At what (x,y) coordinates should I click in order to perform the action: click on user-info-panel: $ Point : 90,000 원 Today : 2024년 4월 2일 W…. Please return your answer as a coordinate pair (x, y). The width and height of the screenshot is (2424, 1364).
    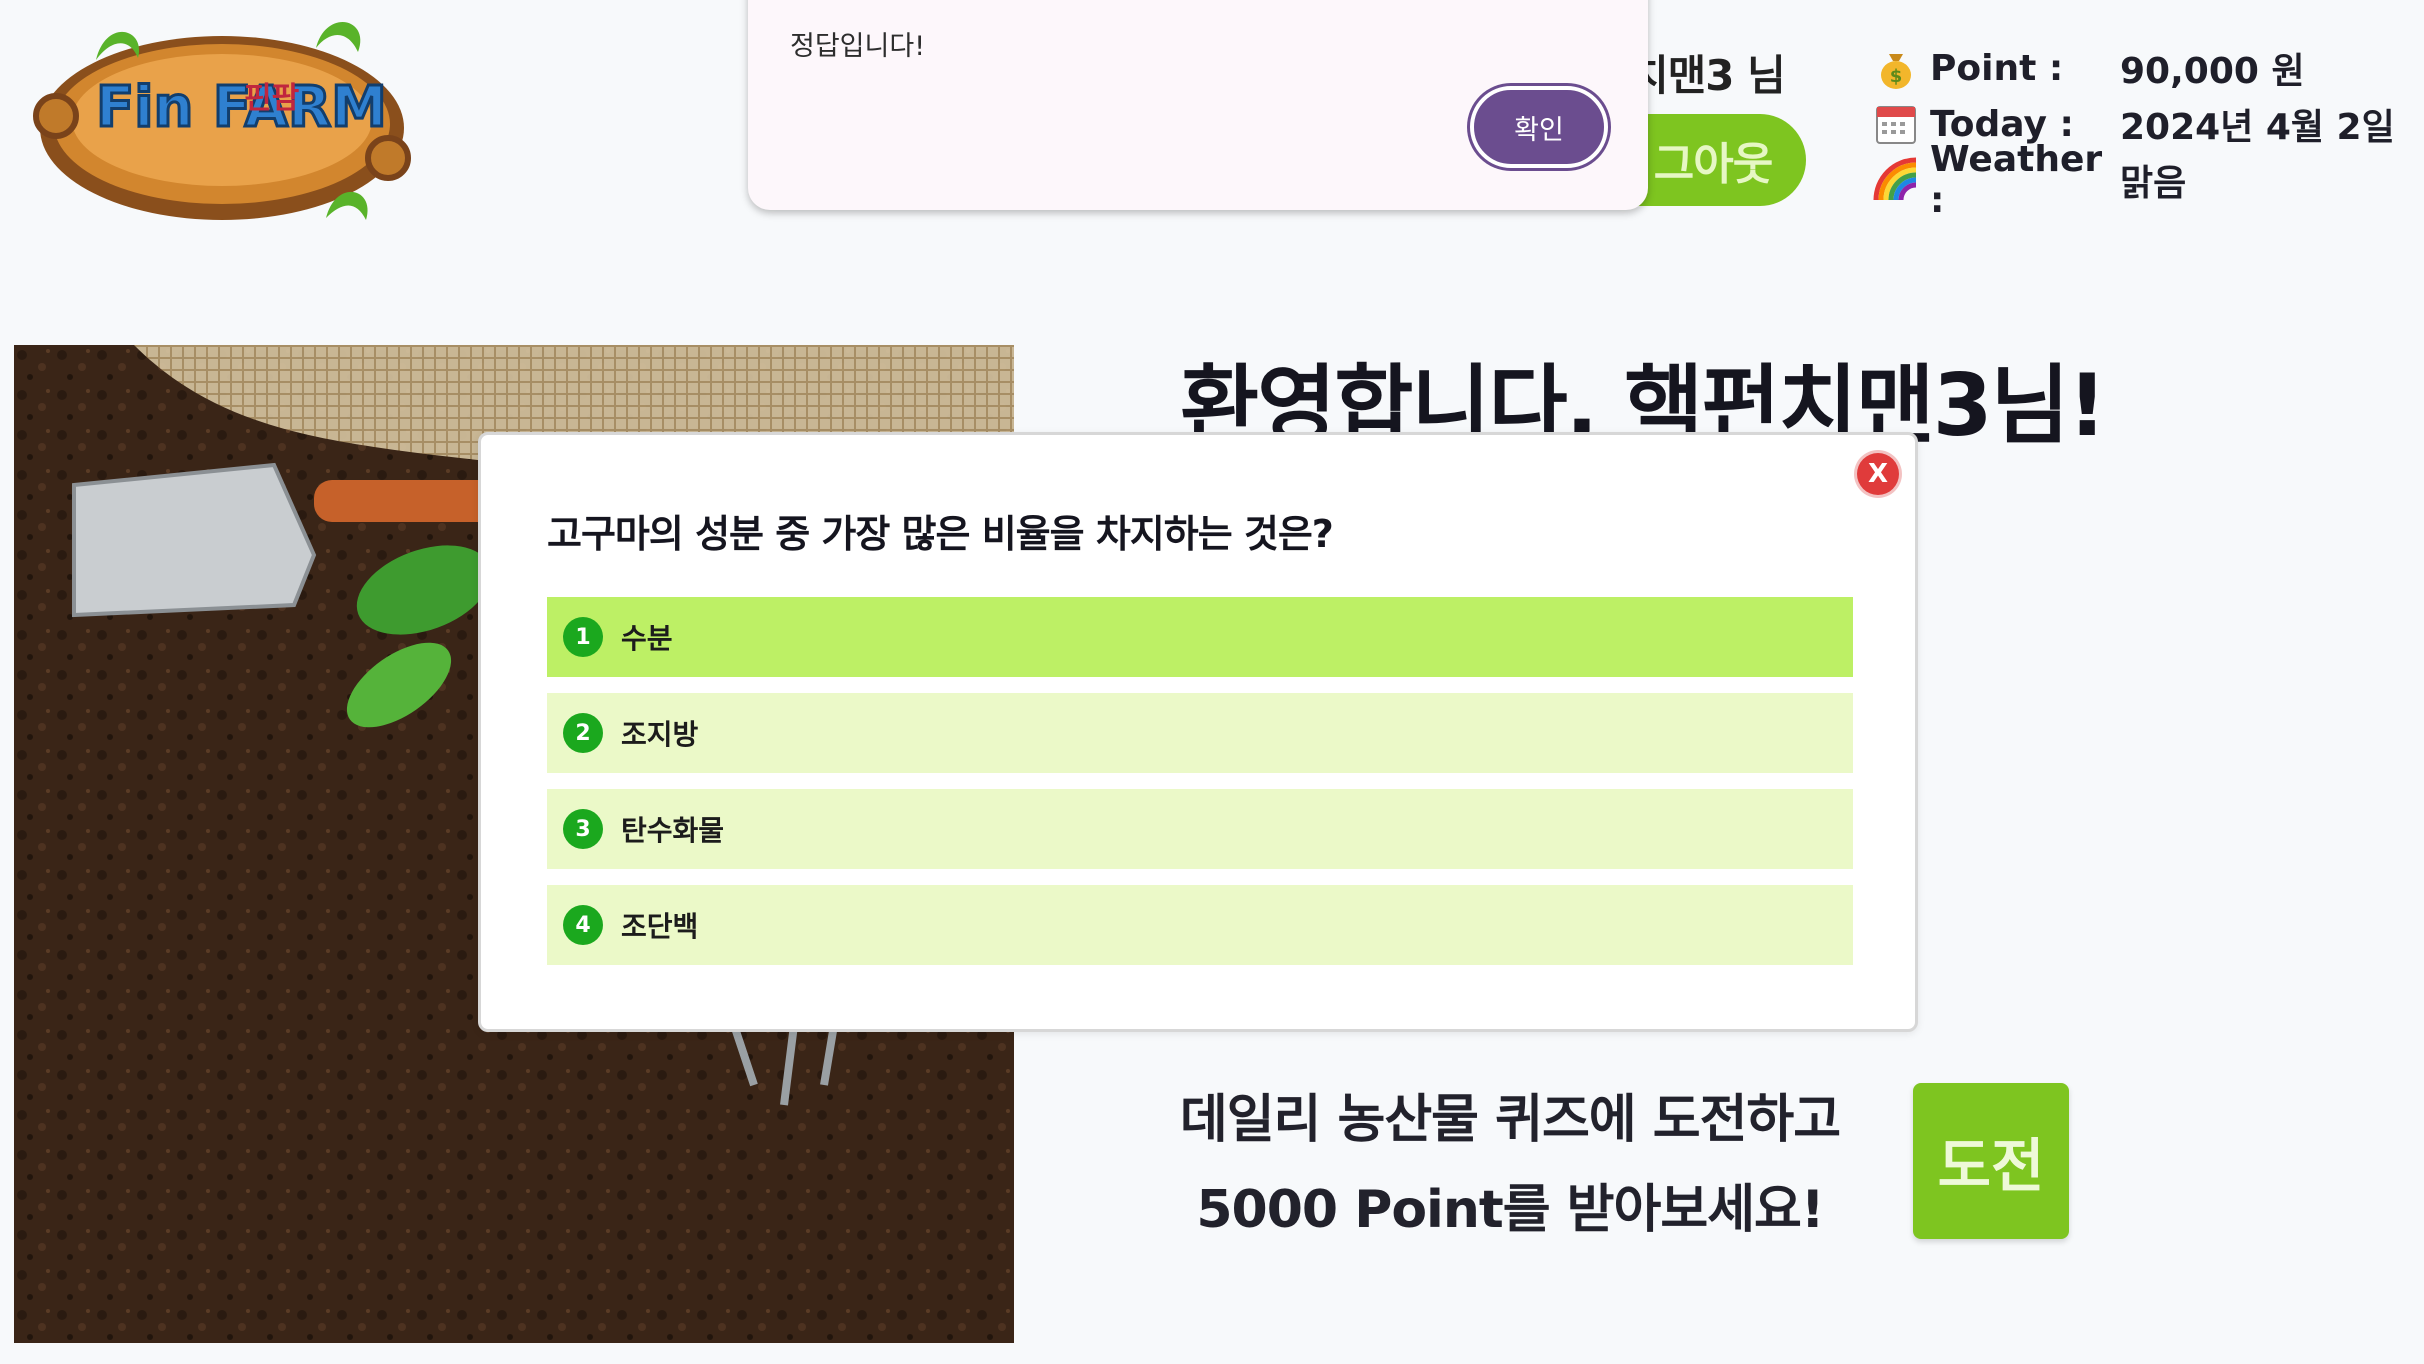
    Looking at the image, I should click on (2133, 130).